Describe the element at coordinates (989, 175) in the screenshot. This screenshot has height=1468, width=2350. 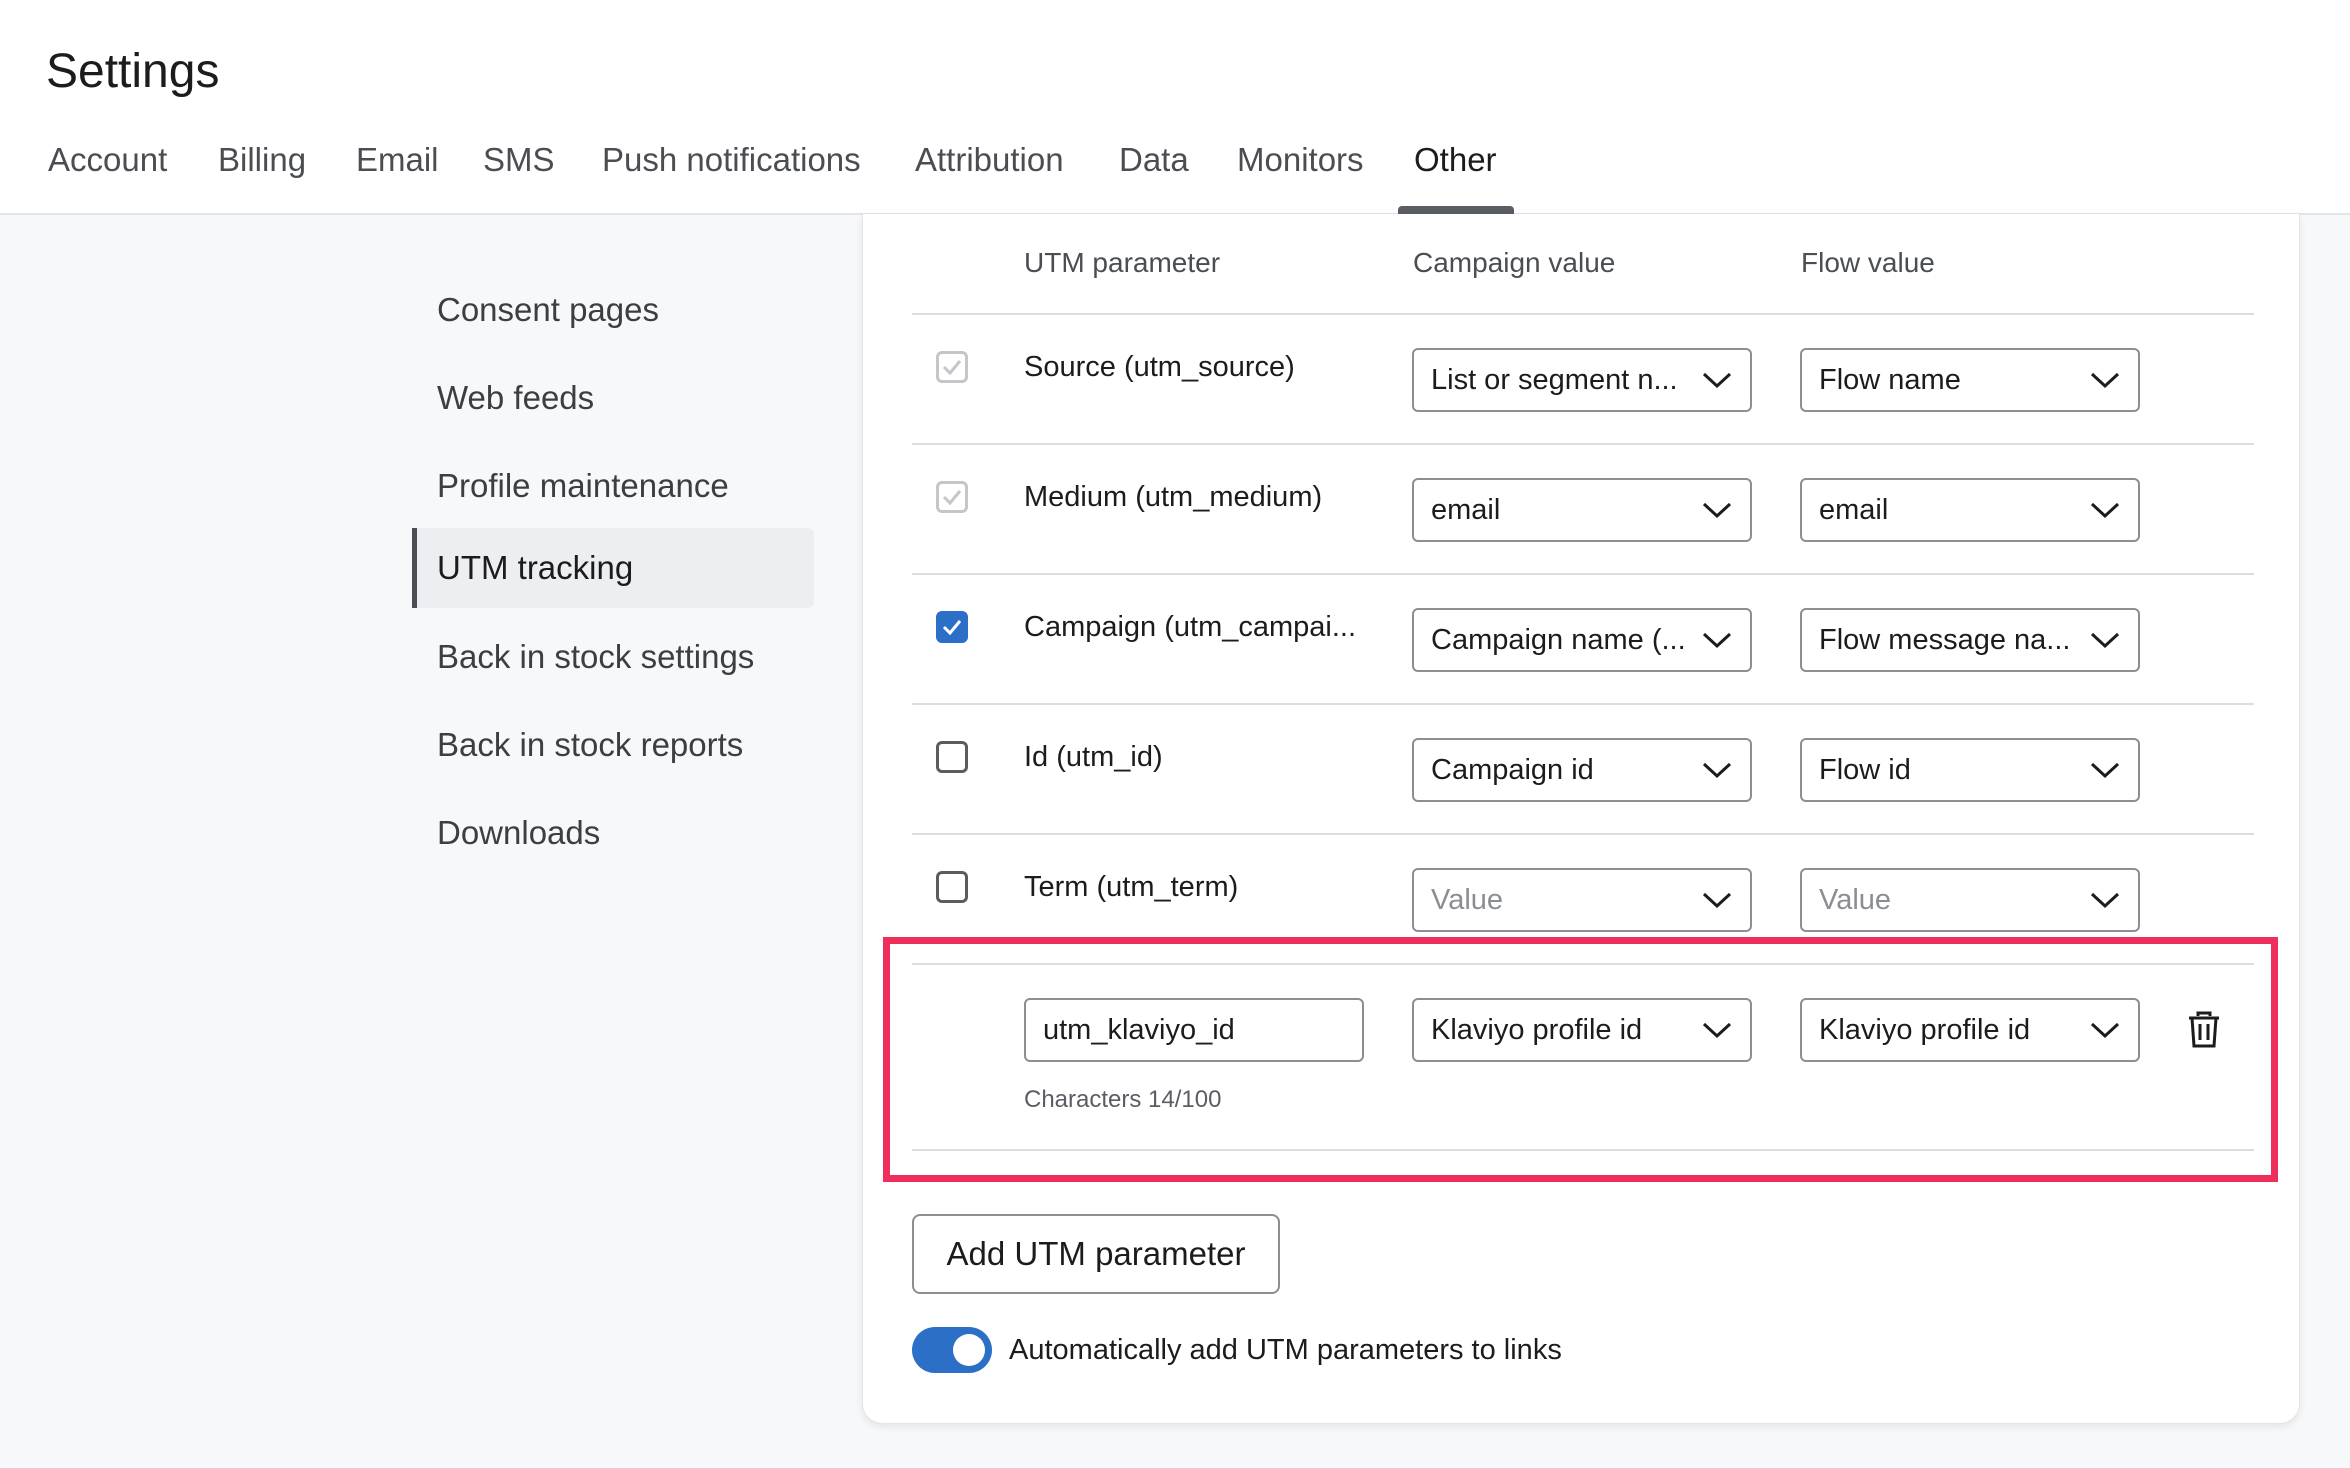
I see `tab-attribution: Attribution` at that location.